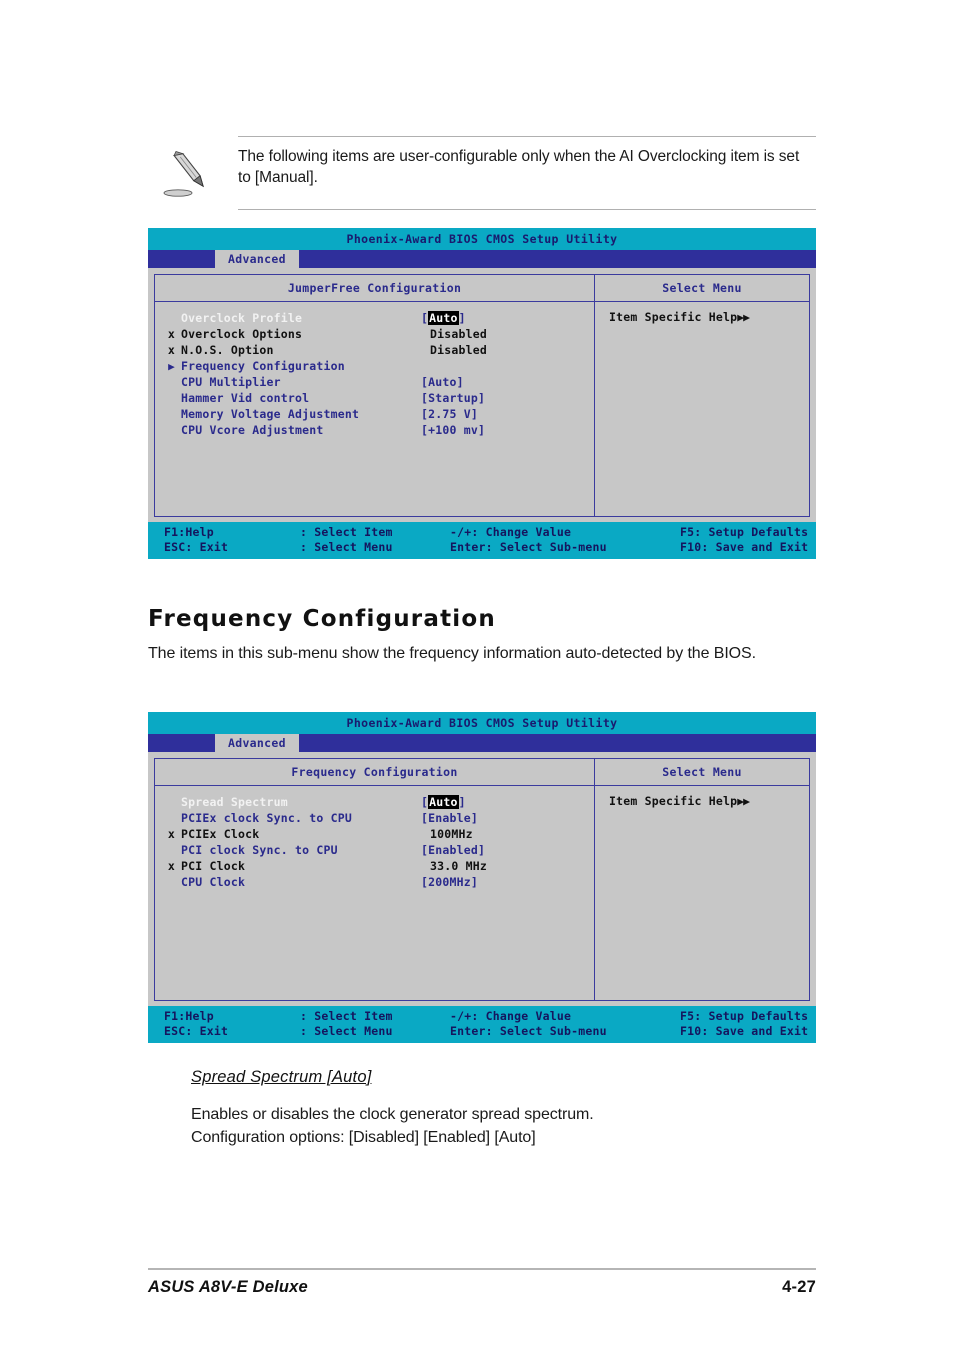 The height and width of the screenshot is (1351, 954). I want to click on bios-option-label: CPU Multiplier, so click(231, 382).